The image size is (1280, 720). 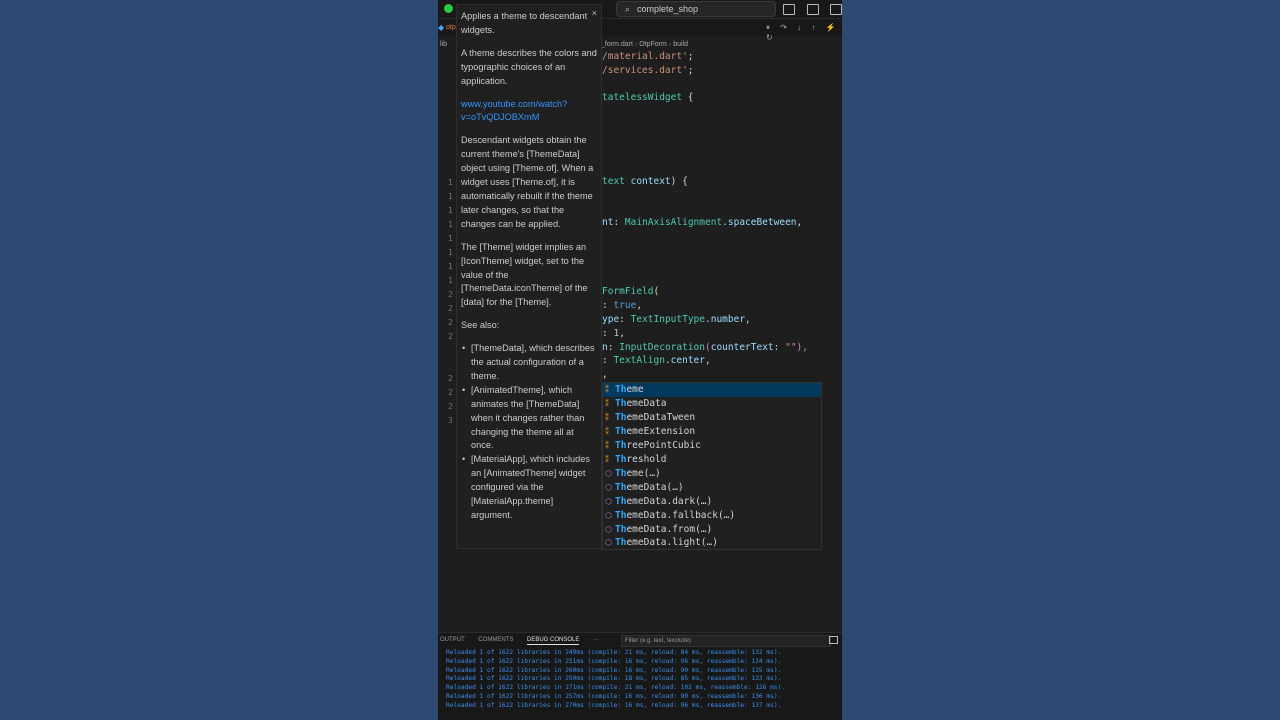 I want to click on code-line: ,, so click(x=605, y=374).